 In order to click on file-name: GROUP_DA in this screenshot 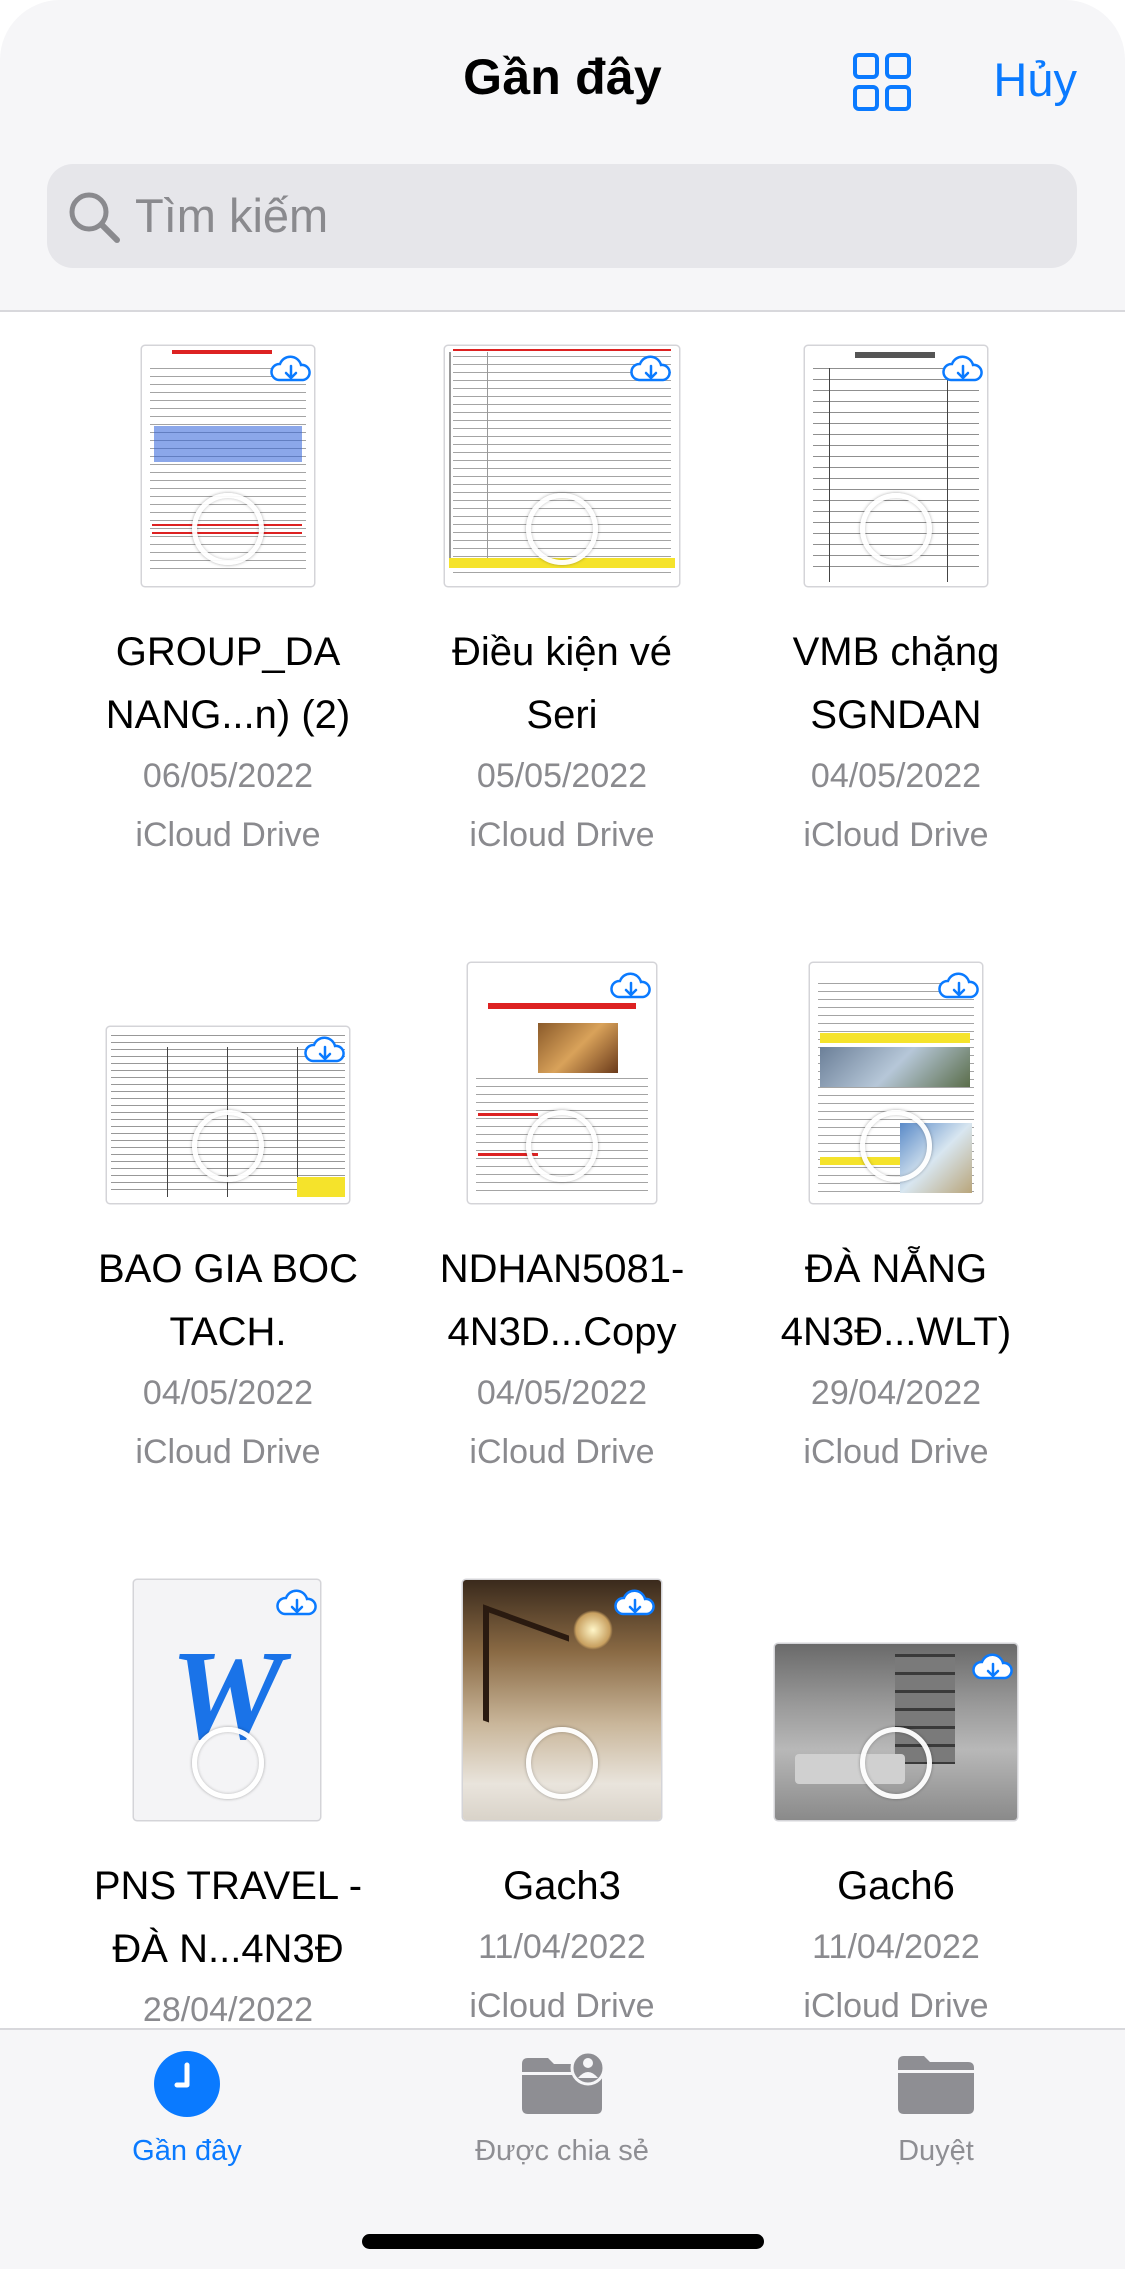, I will do `click(228, 652)`.